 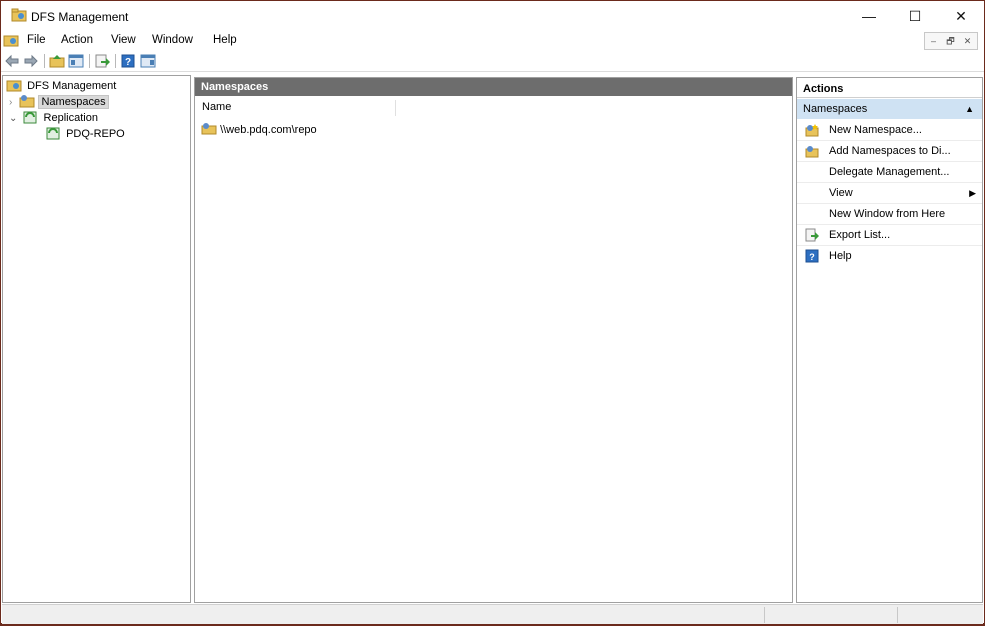 I want to click on column-name-label: Name, so click(x=217, y=107).